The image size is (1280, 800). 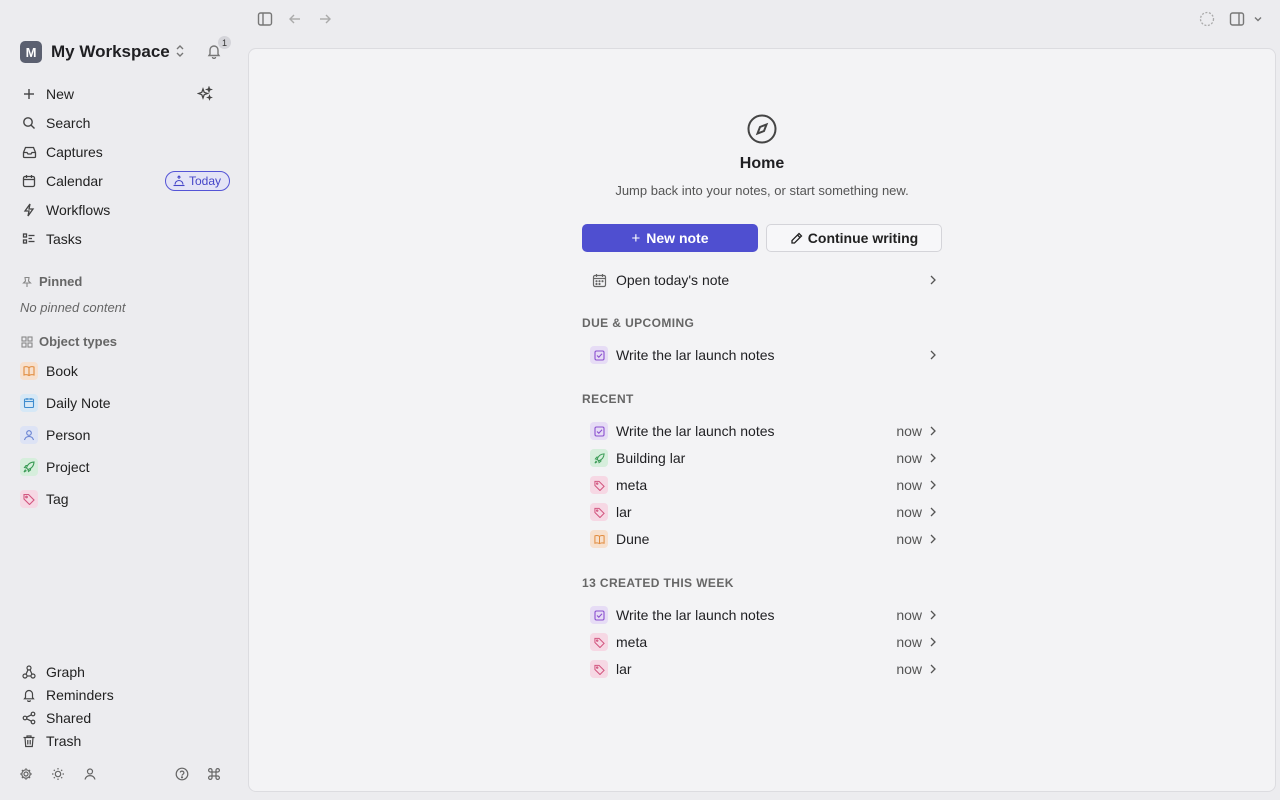 I want to click on sidebar-item-label: Captures, so click(x=74, y=152).